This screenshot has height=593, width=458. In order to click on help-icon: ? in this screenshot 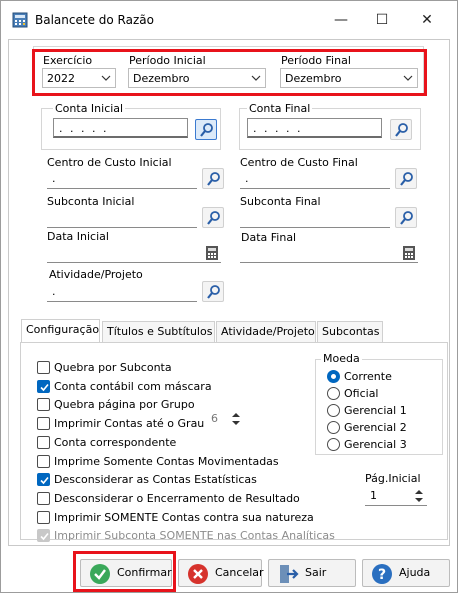, I will do `click(382, 574)`.